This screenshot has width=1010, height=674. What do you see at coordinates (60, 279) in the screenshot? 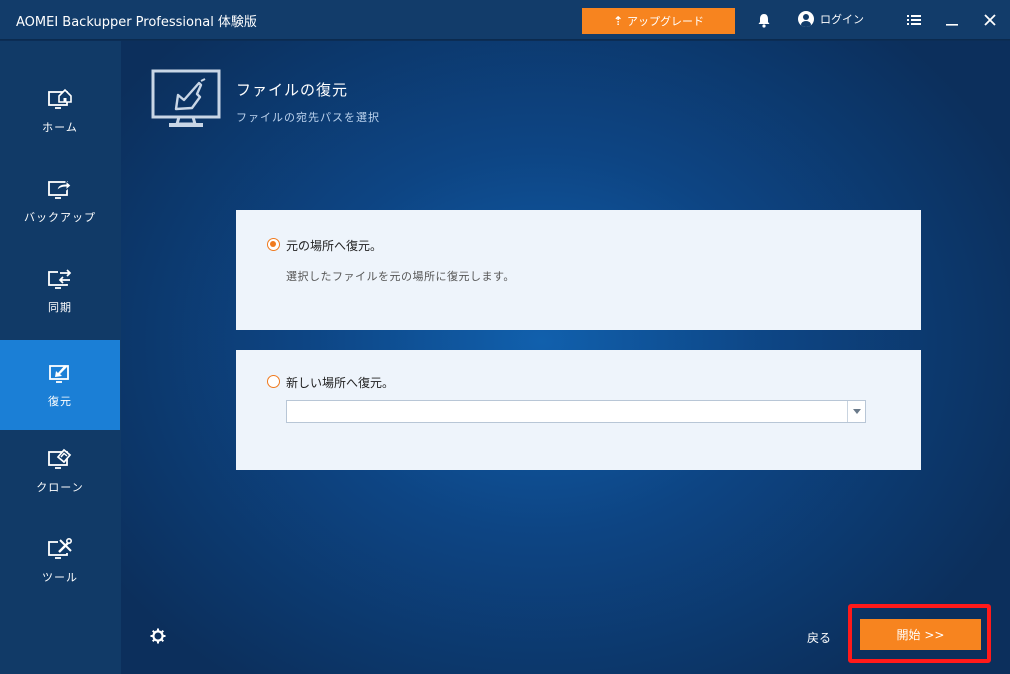
I see `sync-monitor-icon` at bounding box center [60, 279].